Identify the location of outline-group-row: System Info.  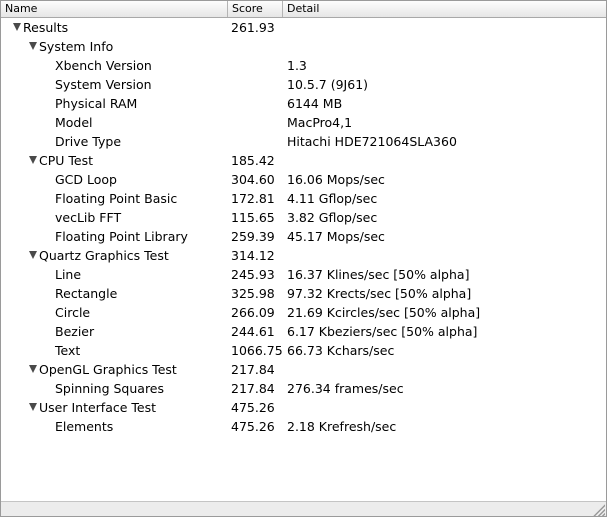
(303, 46).